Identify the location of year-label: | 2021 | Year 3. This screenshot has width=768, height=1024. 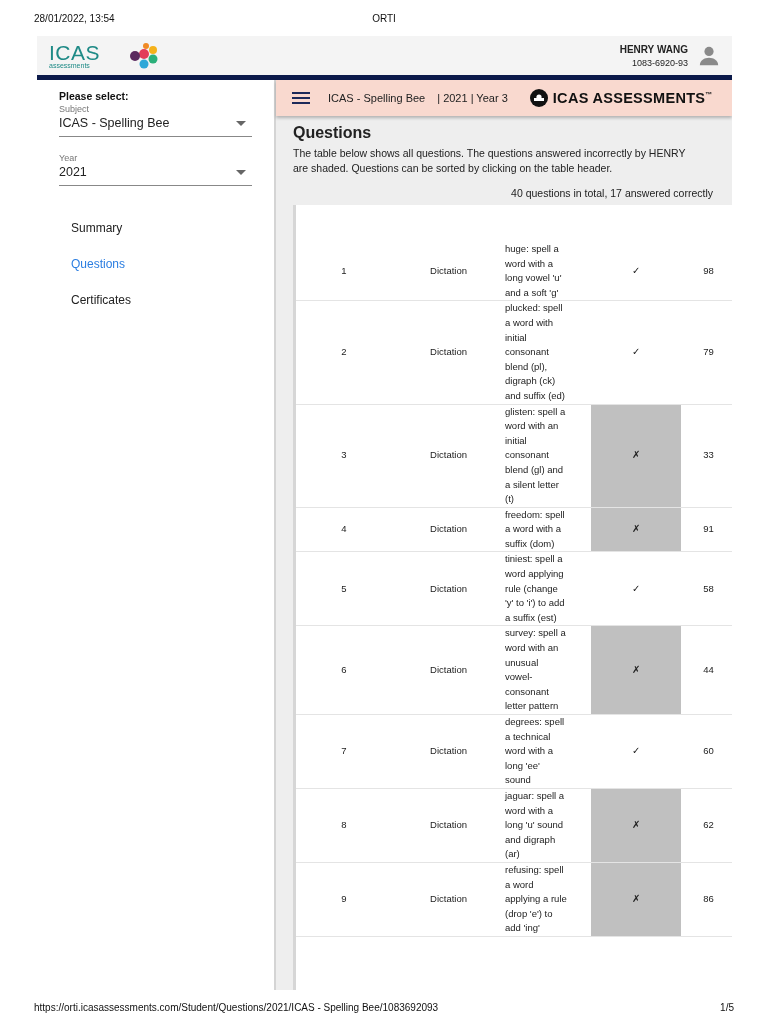
(472, 98).